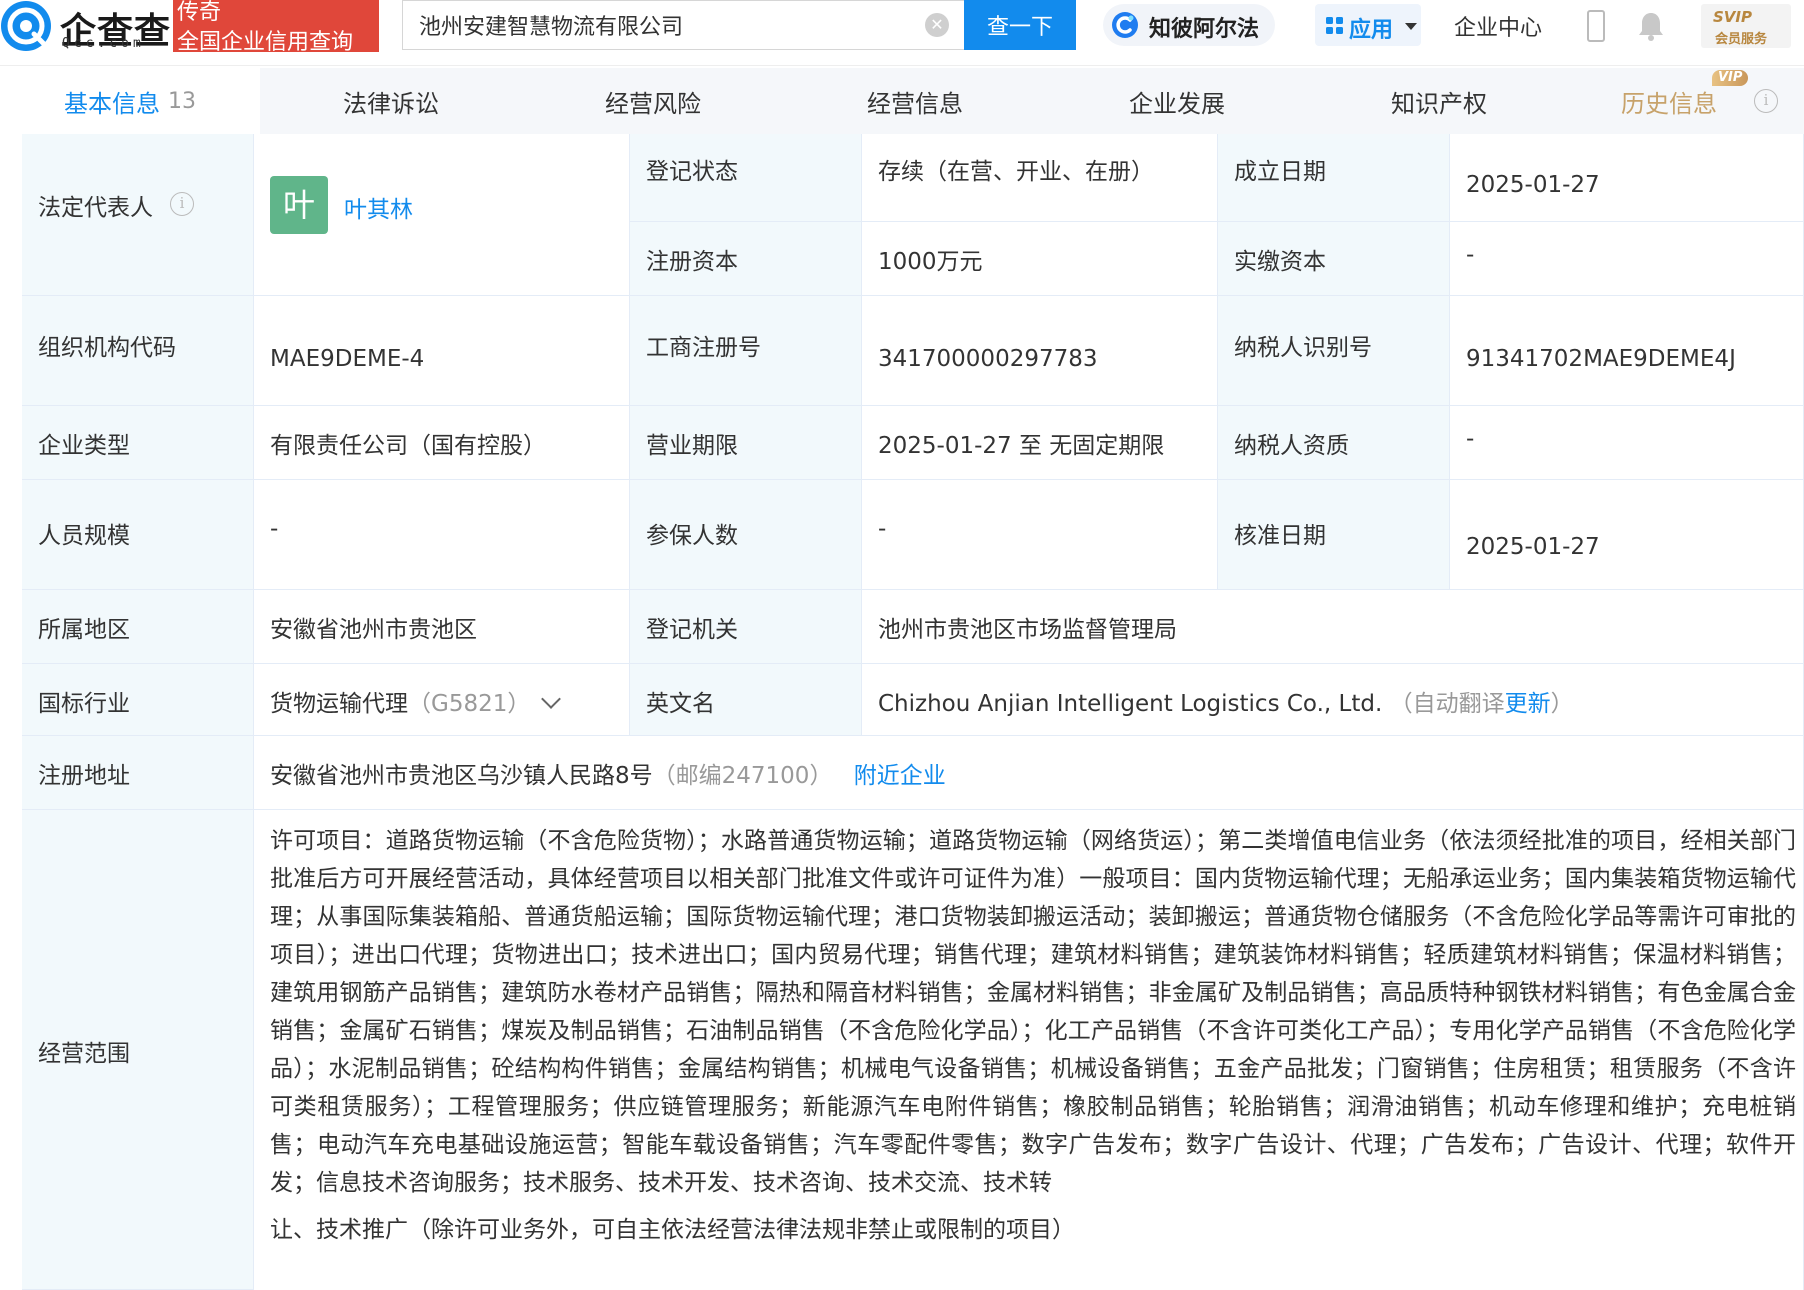  Describe the element at coordinates (1029, 773) in the screenshot. I see `address-value-cell: 安徽省池州市贵池区乌沙镇人民路8号（邮编247100） 附近企业` at that location.